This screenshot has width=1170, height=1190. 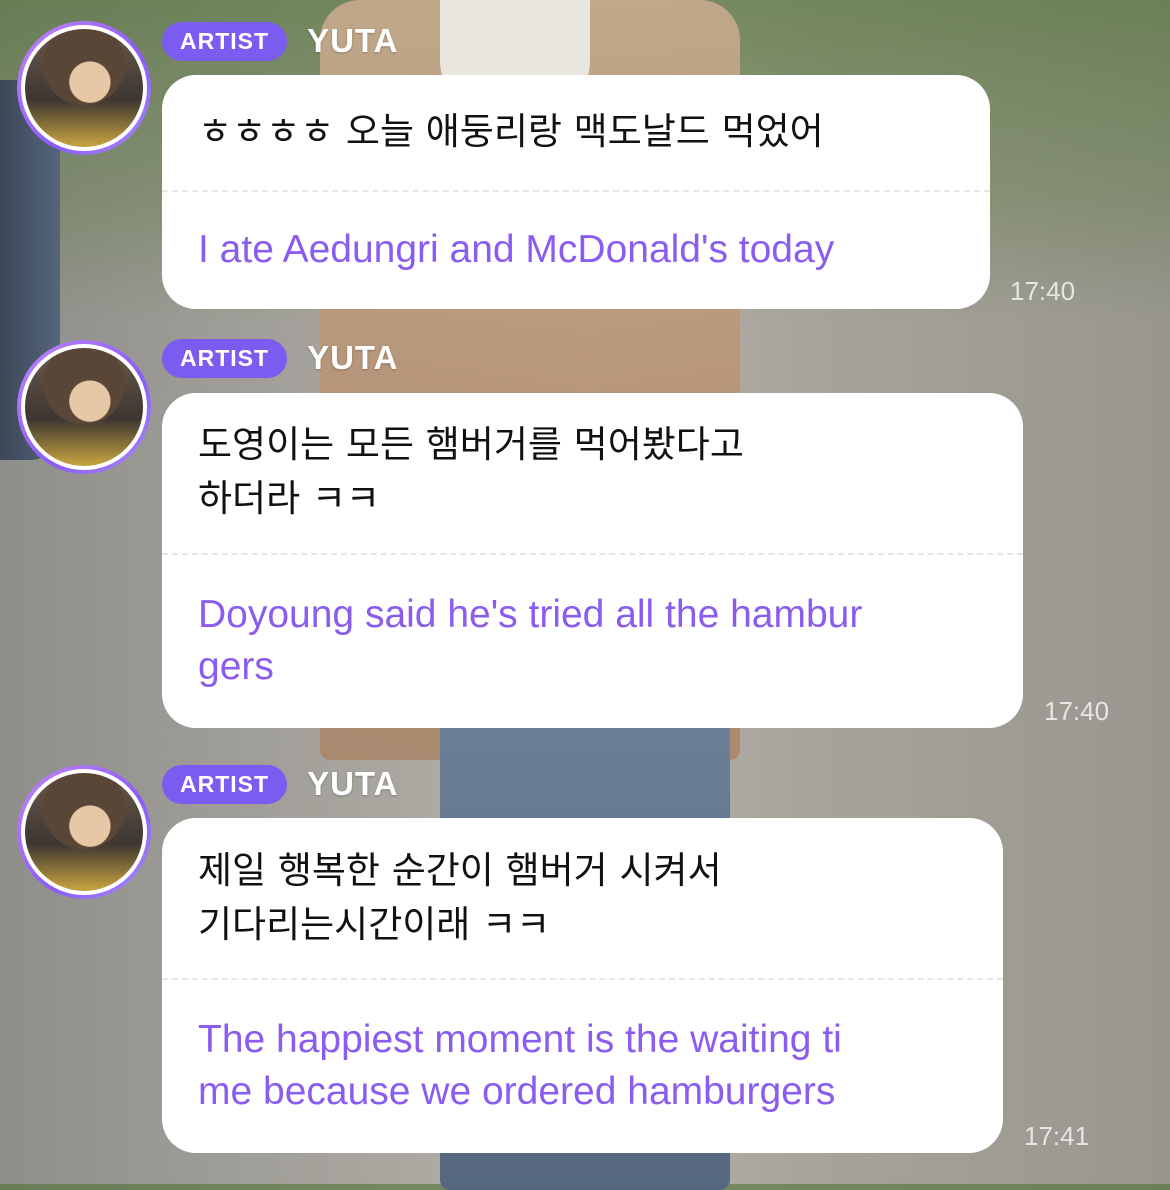 What do you see at coordinates (516, 249) in the screenshot?
I see `translation-text: I ate Aedungri and McDonald's today` at bounding box center [516, 249].